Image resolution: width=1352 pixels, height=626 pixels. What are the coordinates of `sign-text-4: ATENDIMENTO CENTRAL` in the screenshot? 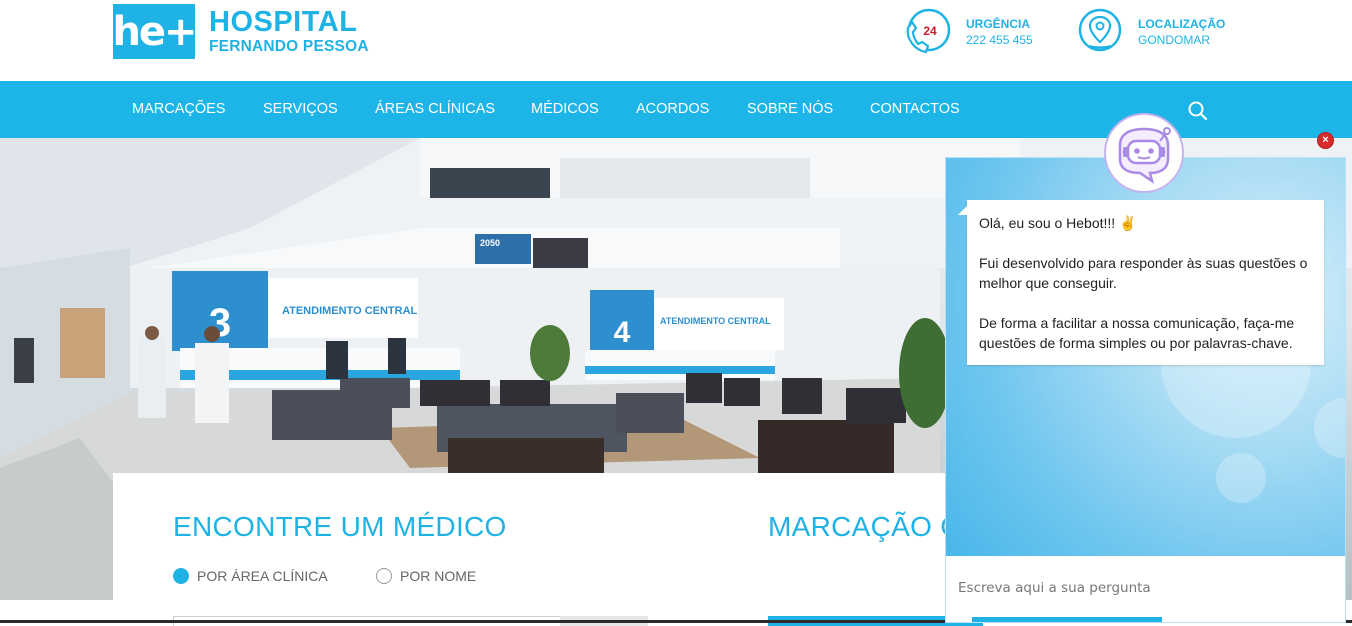 It's located at (715, 321).